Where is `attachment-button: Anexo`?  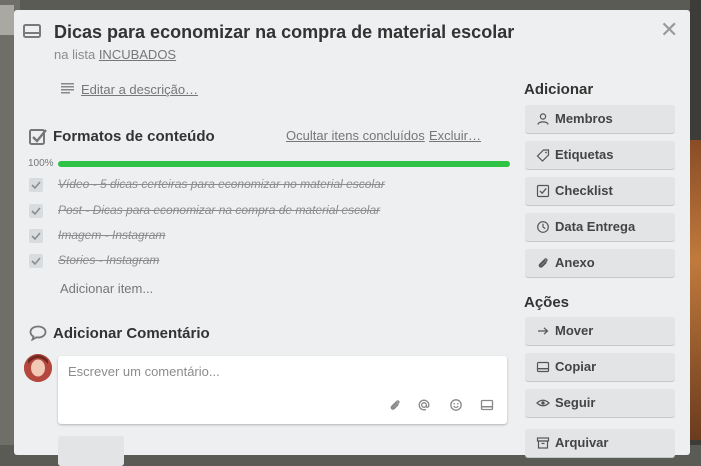
attachment-button: Anexo is located at coordinates (600, 263).